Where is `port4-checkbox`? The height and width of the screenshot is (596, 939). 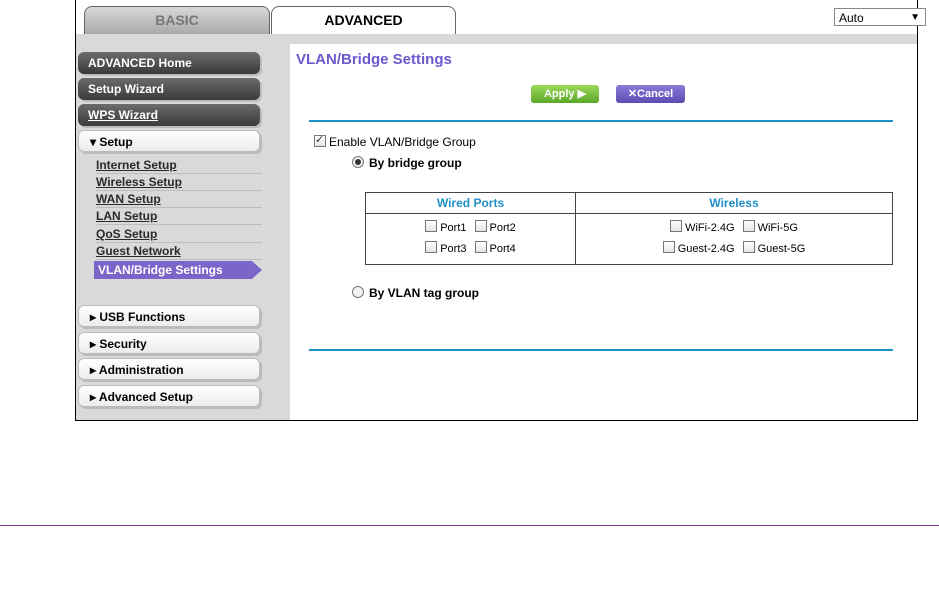 port4-checkbox is located at coordinates (480, 247).